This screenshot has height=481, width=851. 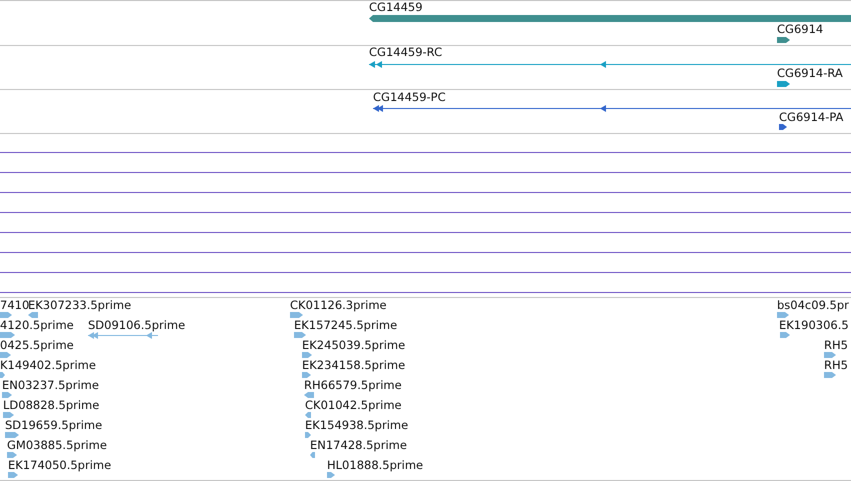 What do you see at coordinates (15, 305) in the screenshot?
I see `feature-label: 7410` at bounding box center [15, 305].